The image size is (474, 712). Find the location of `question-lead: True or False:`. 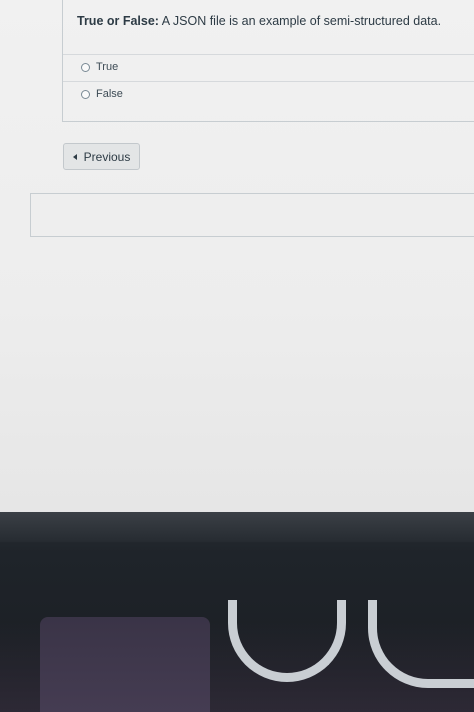

question-lead: True or False: is located at coordinates (118, 21).